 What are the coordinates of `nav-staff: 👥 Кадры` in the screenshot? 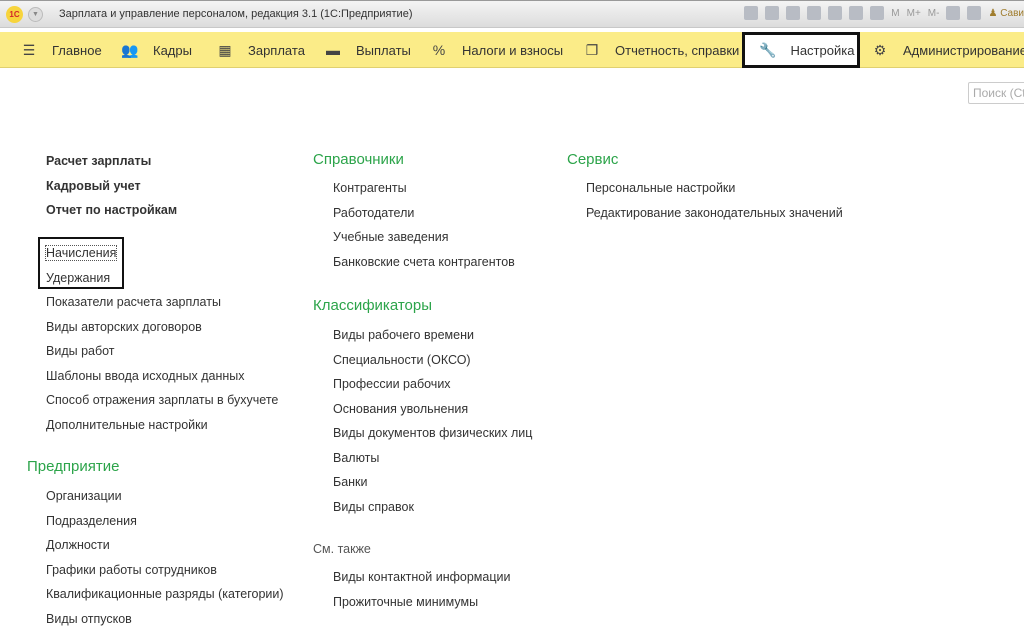 It's located at (156, 50).